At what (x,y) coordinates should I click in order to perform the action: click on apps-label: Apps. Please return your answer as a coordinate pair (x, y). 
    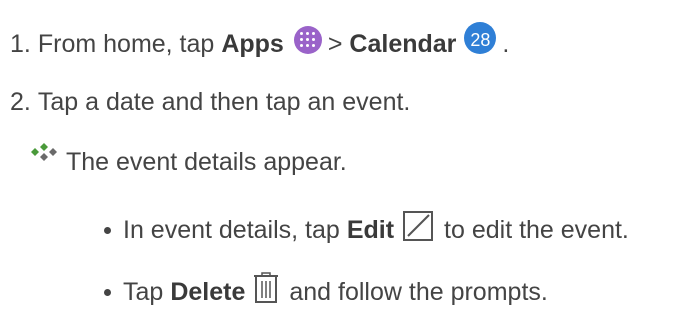
    Looking at the image, I should click on (252, 43).